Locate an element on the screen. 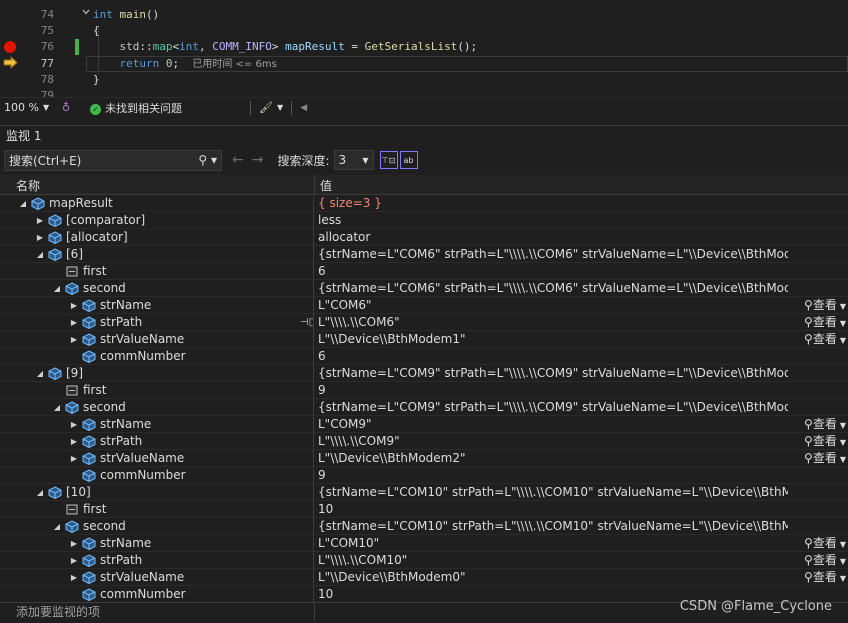 Image resolution: width=848 pixels, height=623 pixels. code-line: 79 is located at coordinates (424, 92).